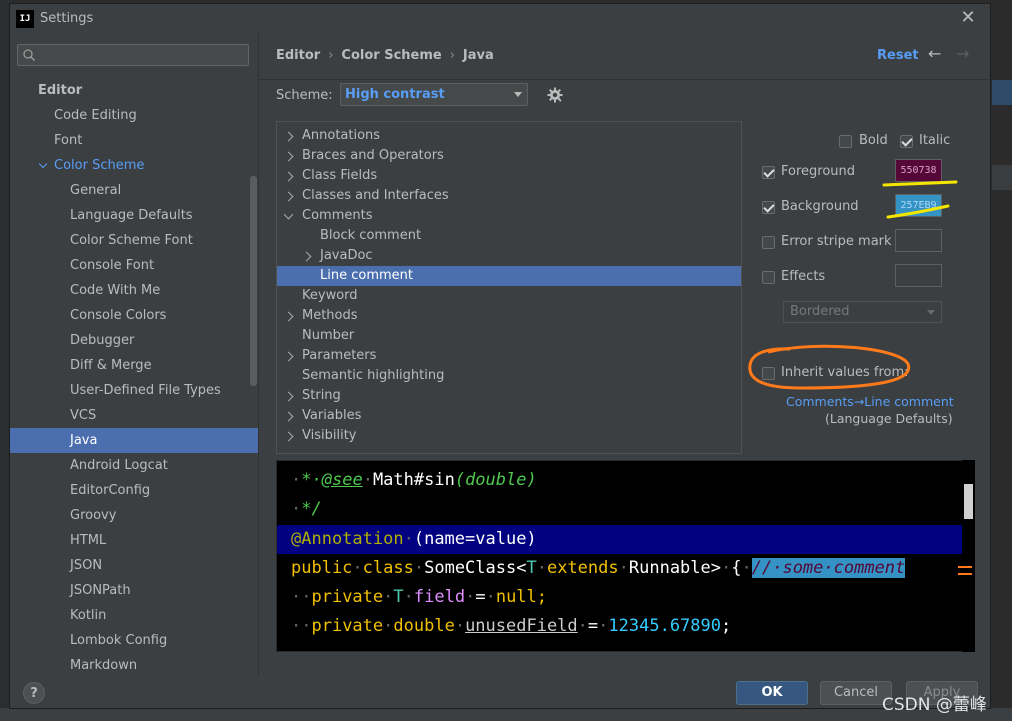 Image resolution: width=1012 pixels, height=721 pixels. Describe the element at coordinates (582, 568) in the screenshot. I see `code-token: extends` at that location.